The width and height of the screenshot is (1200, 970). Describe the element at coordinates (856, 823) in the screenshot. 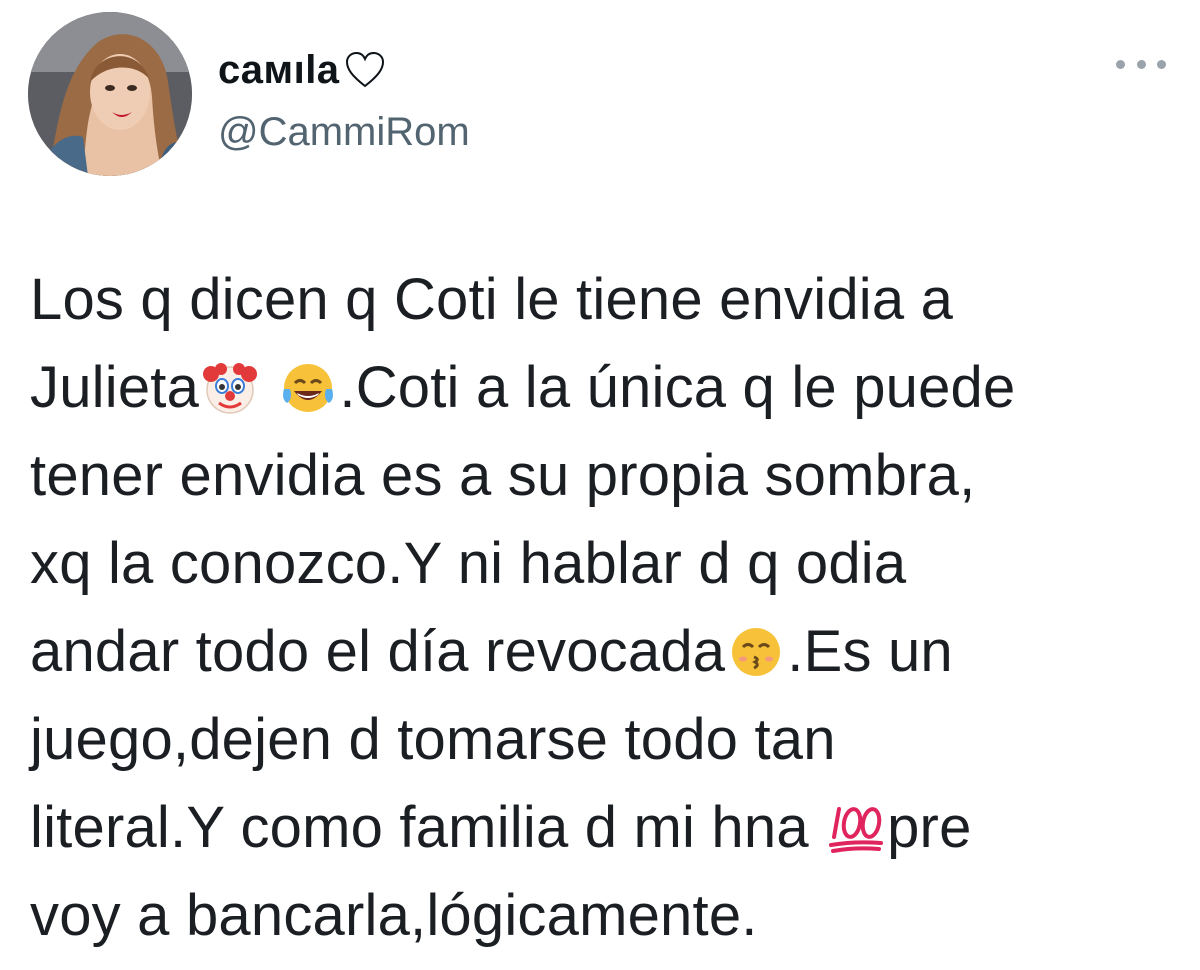

I see `hundred-points-icon` at that location.